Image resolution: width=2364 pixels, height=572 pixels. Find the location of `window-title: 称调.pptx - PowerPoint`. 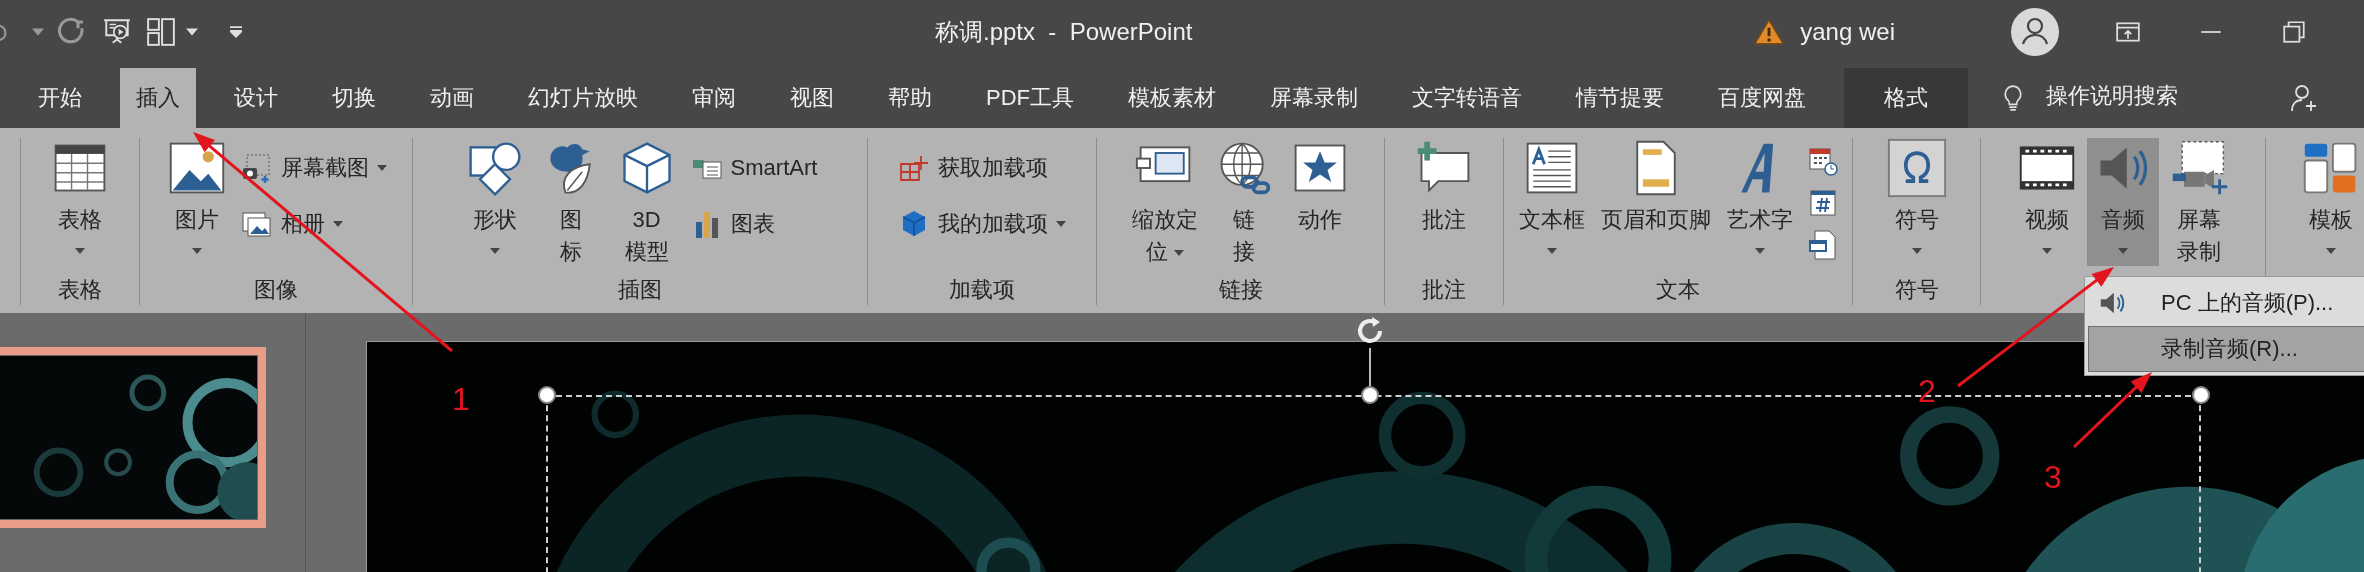

window-title: 称调.pptx - PowerPoint is located at coordinates (1064, 31).